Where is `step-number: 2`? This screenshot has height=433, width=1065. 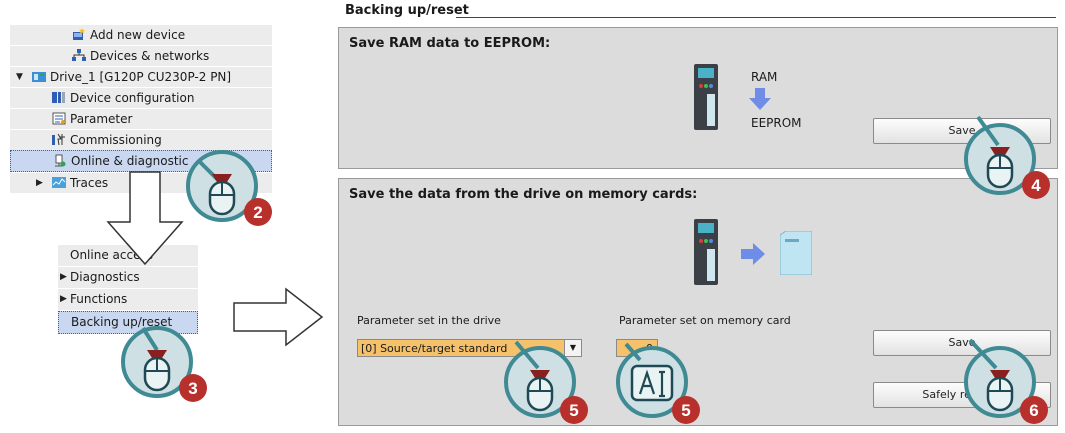
step-number: 2 is located at coordinates (257, 212).